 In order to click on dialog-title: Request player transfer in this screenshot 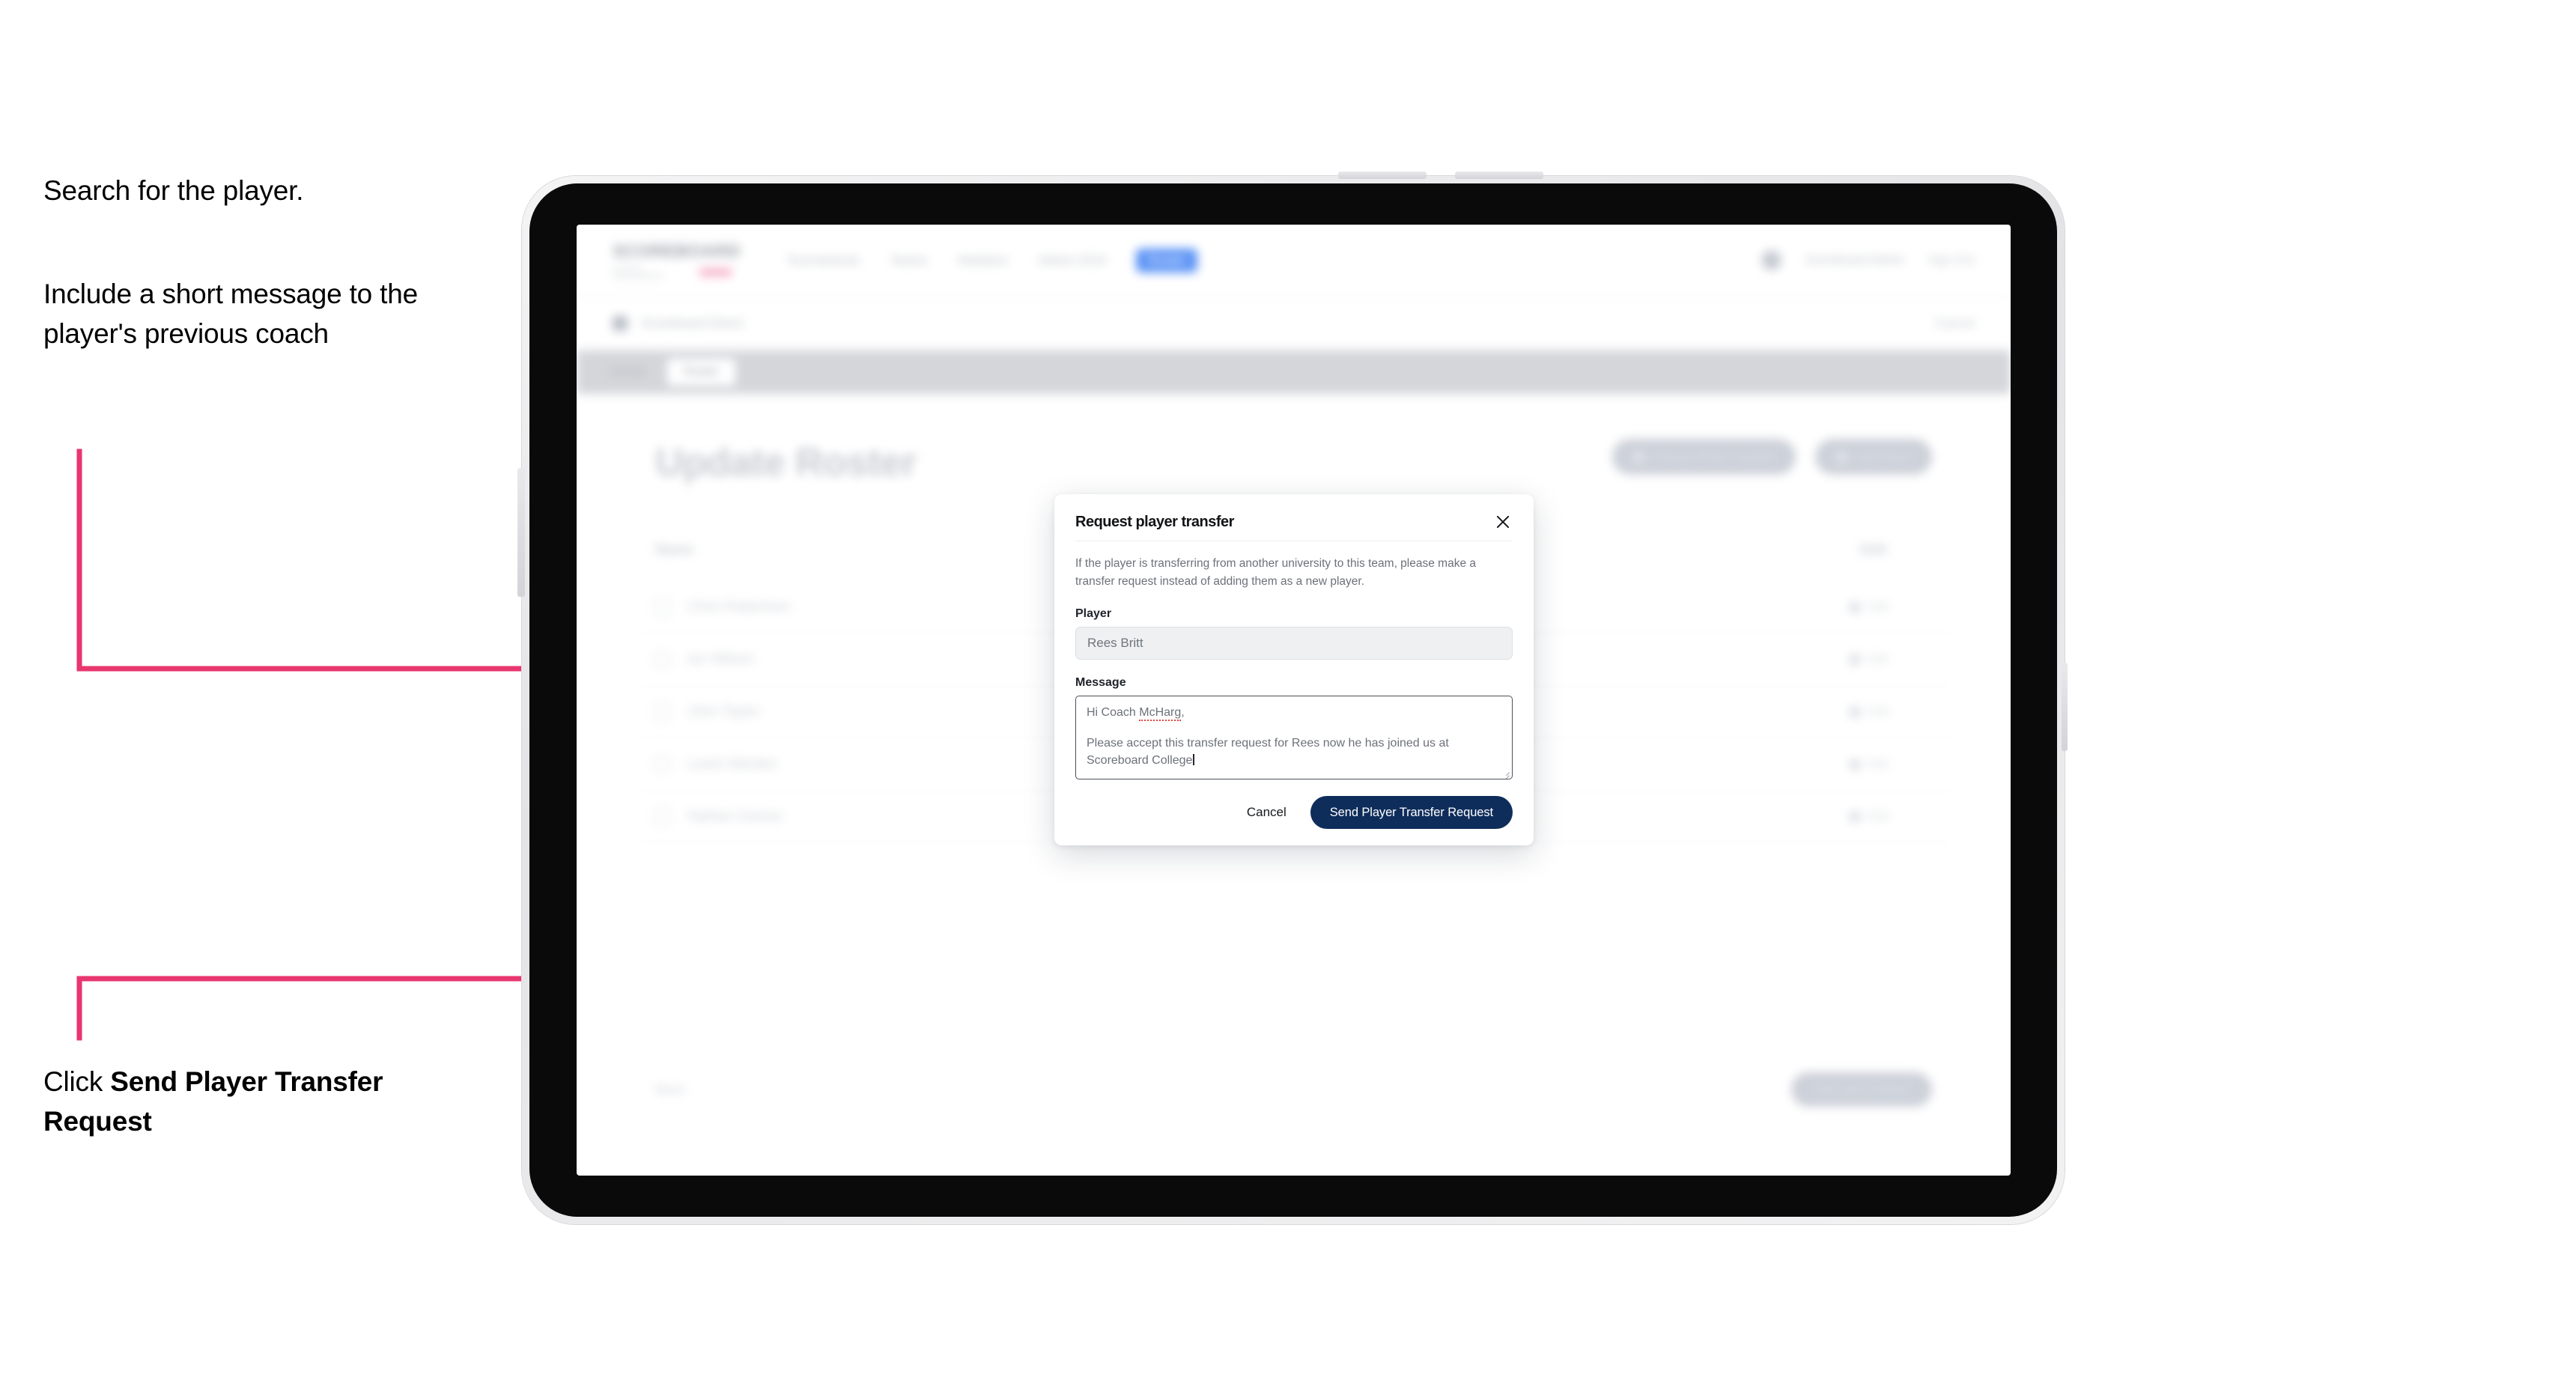, I will do `click(1154, 522)`.